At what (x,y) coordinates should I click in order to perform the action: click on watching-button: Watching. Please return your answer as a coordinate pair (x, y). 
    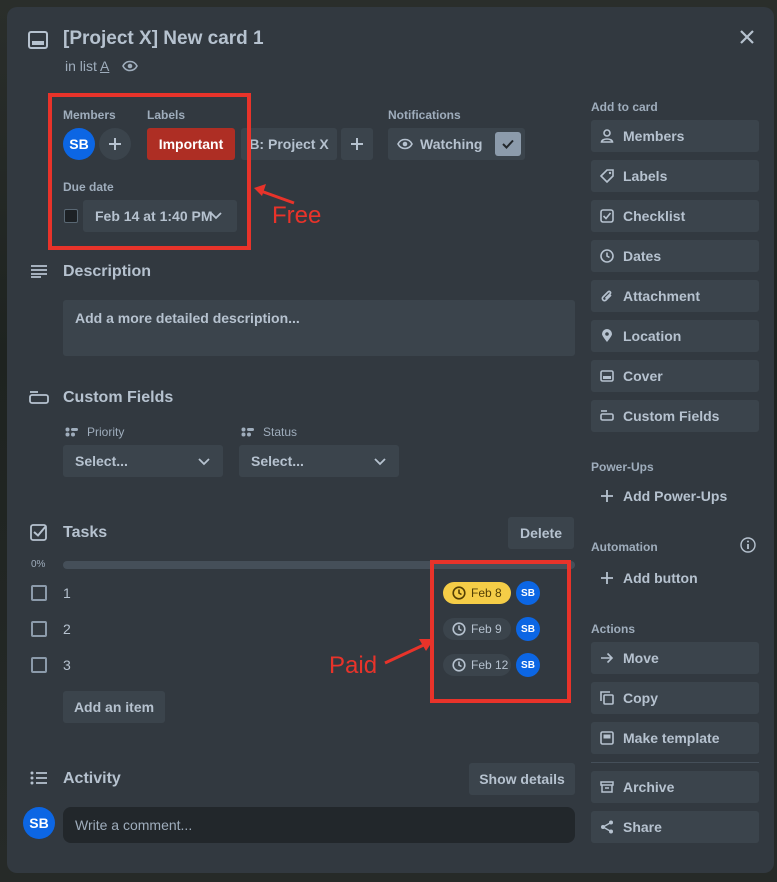
    Looking at the image, I should click on (456, 144).